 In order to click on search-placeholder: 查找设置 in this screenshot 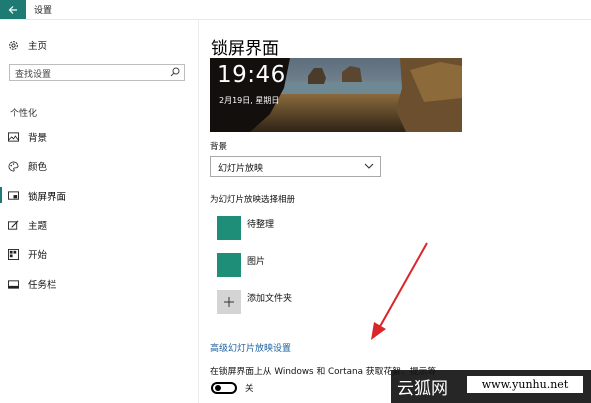, I will do `click(33, 75)`.